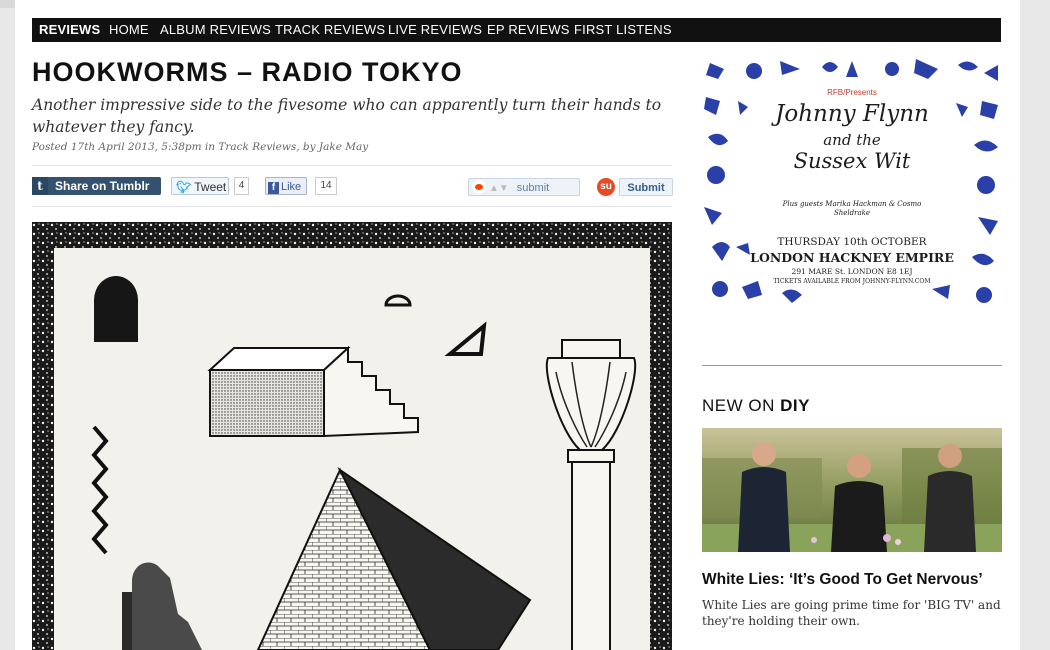  Describe the element at coordinates (852, 242) in the screenshot. I see `ad-date: THURSDAY 10th OCTOBER` at that location.